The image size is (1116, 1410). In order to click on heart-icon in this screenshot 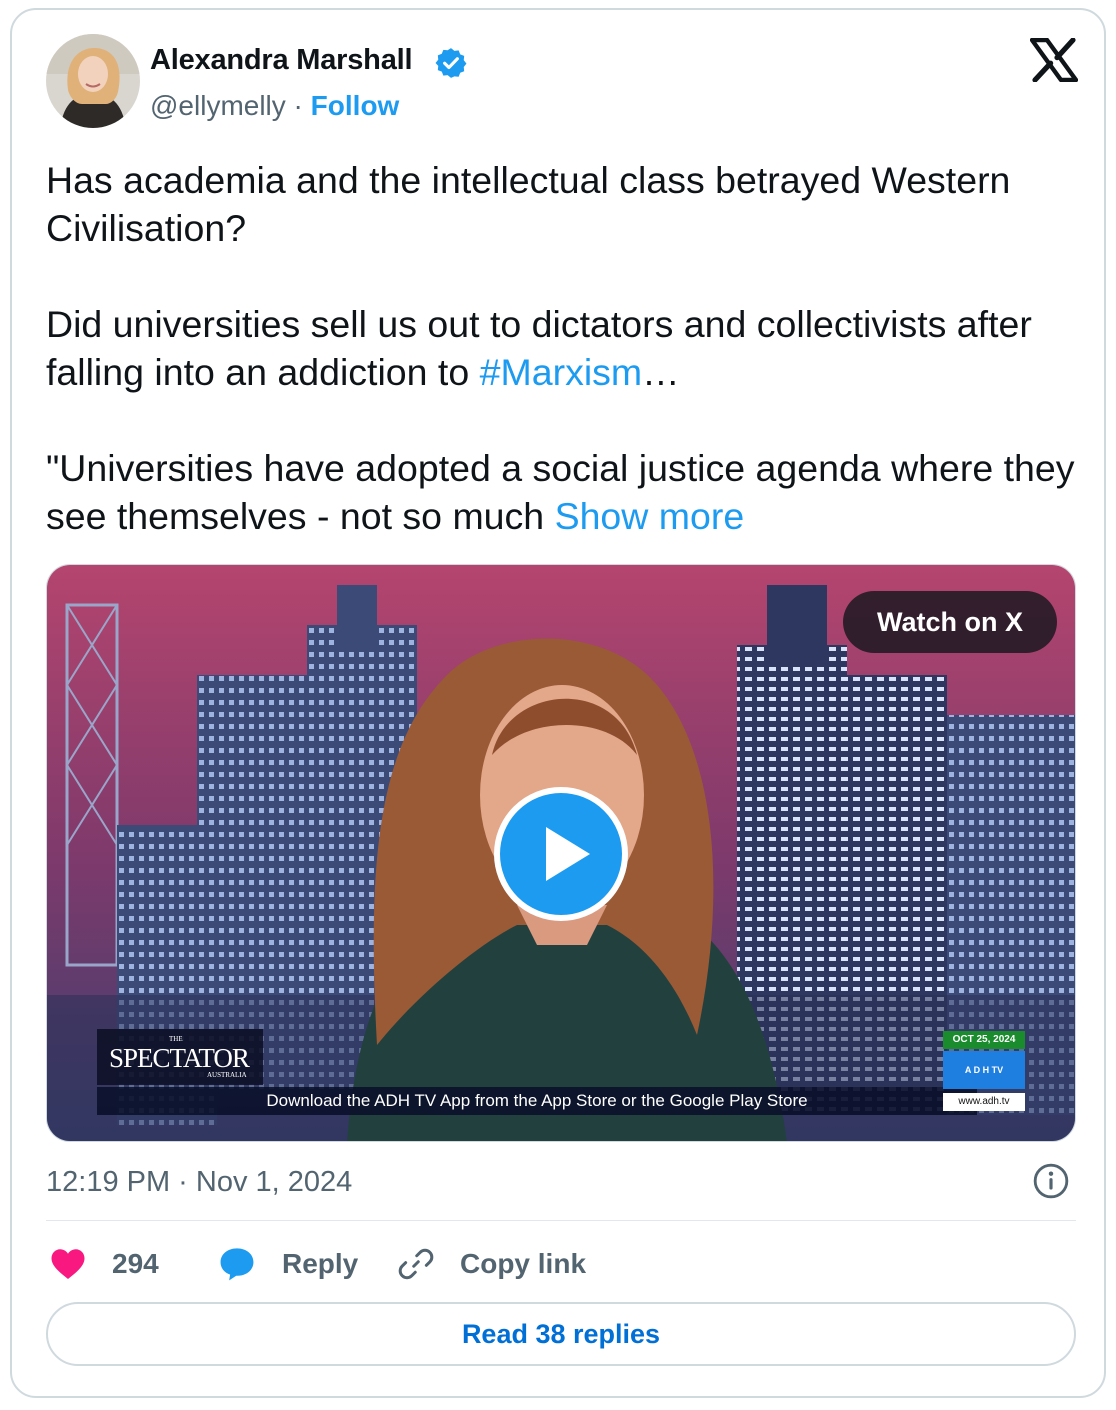, I will do `click(68, 1264)`.